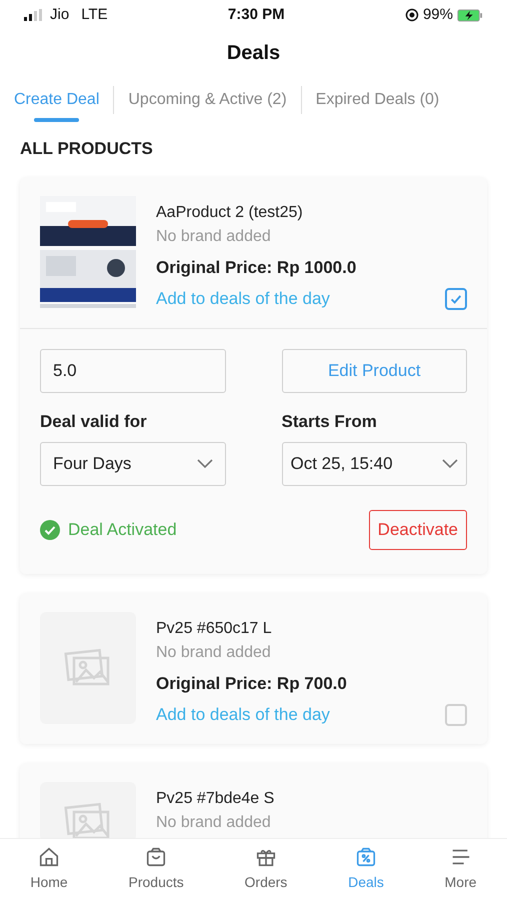 The image size is (507, 900). I want to click on field-label: Starts From, so click(330, 421).